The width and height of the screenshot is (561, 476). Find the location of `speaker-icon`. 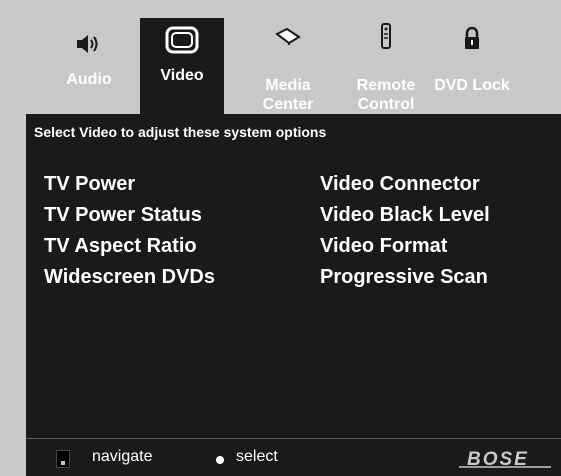

speaker-icon is located at coordinates (89, 50).